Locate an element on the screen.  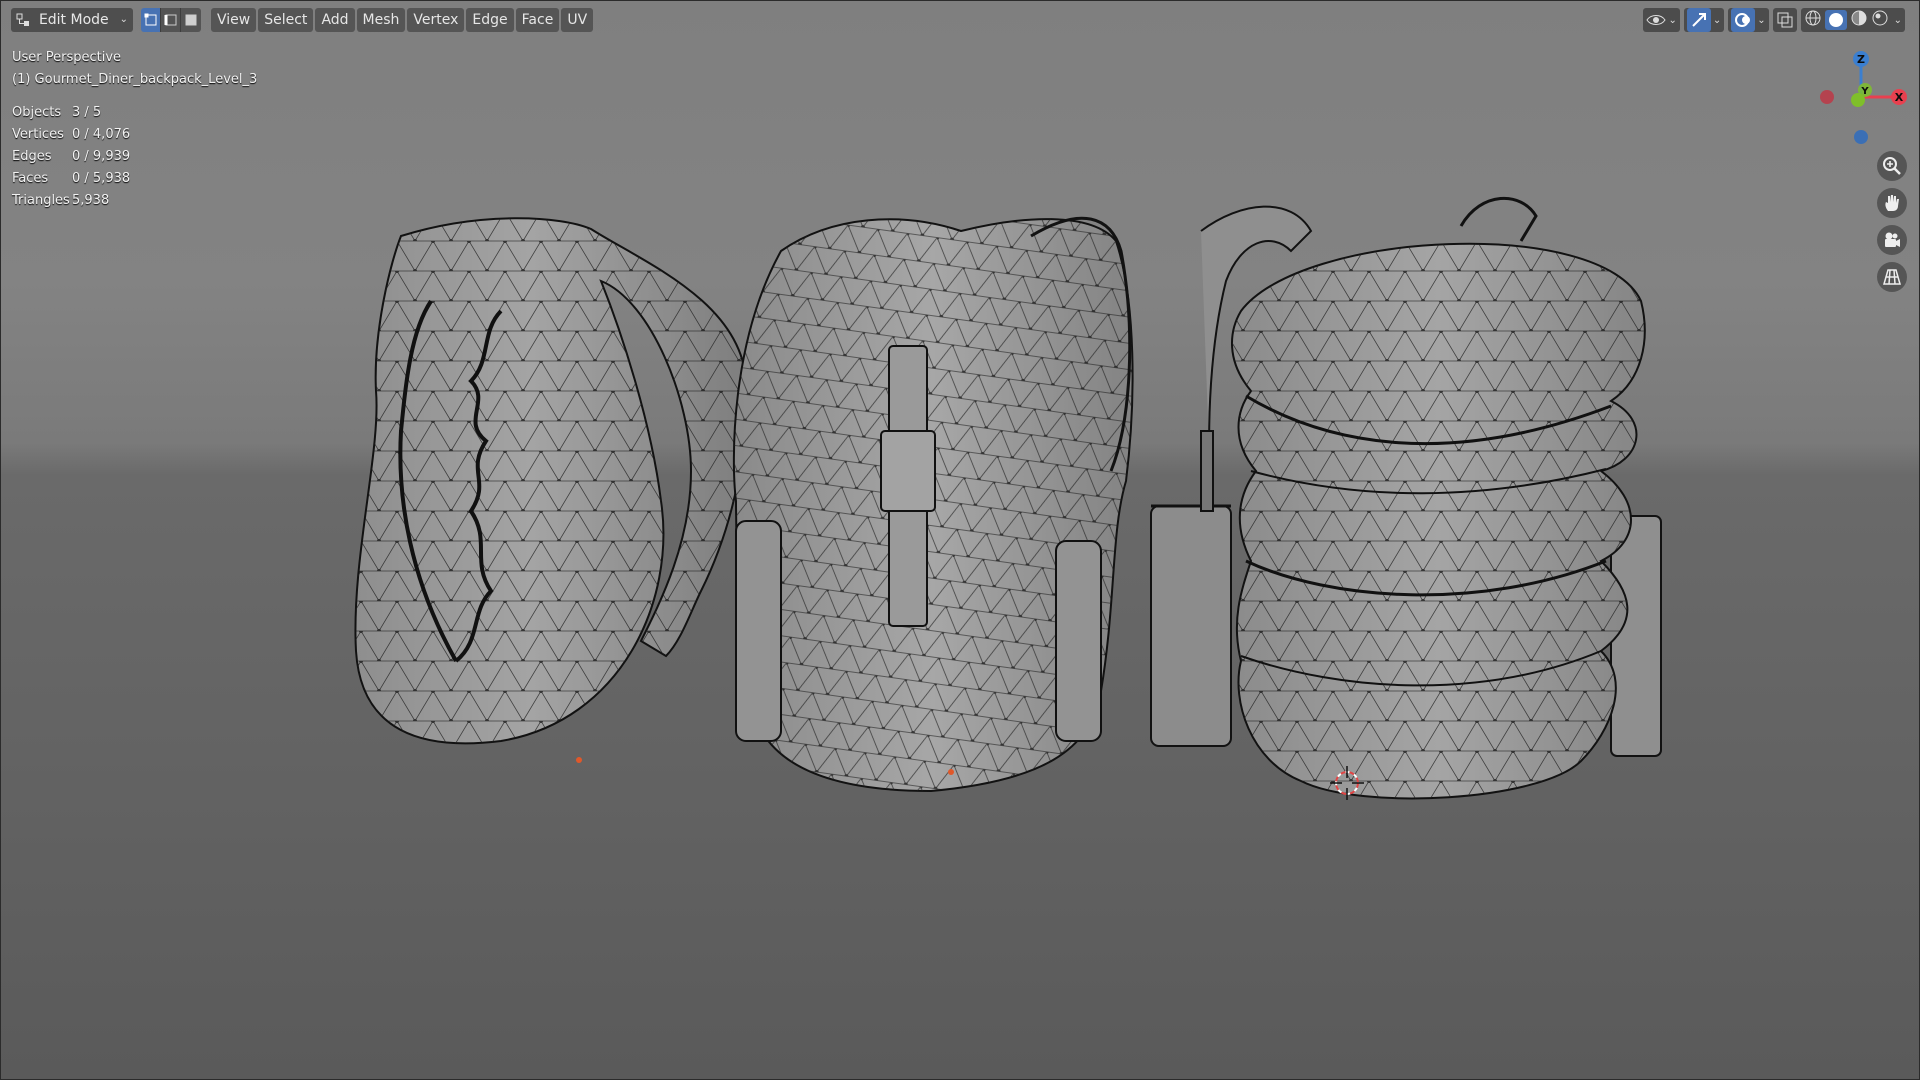
solid-shading-button is located at coordinates (1835, 20).